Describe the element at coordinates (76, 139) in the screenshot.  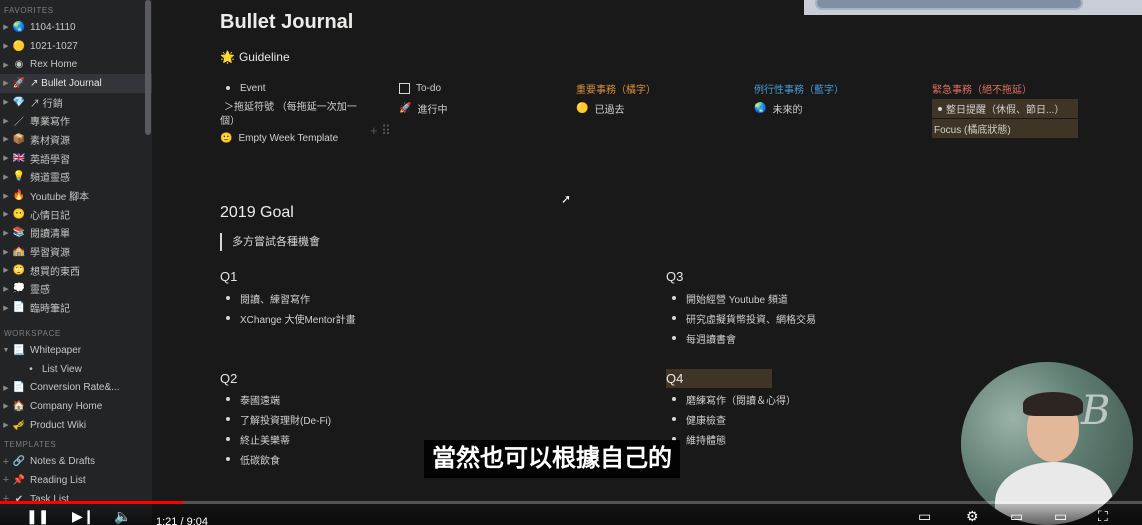
I see `sidebar-item: ▶ 📦 素材資源` at that location.